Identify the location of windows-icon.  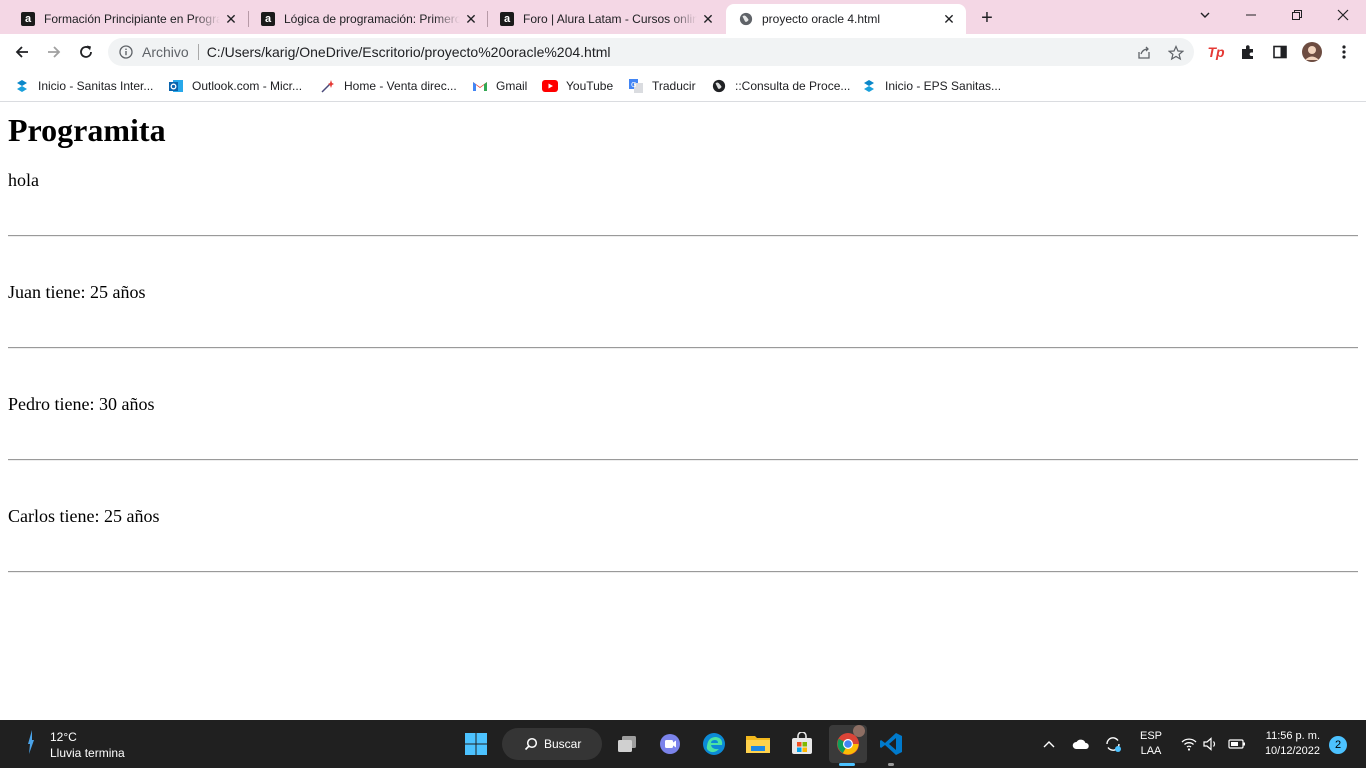
(476, 744).